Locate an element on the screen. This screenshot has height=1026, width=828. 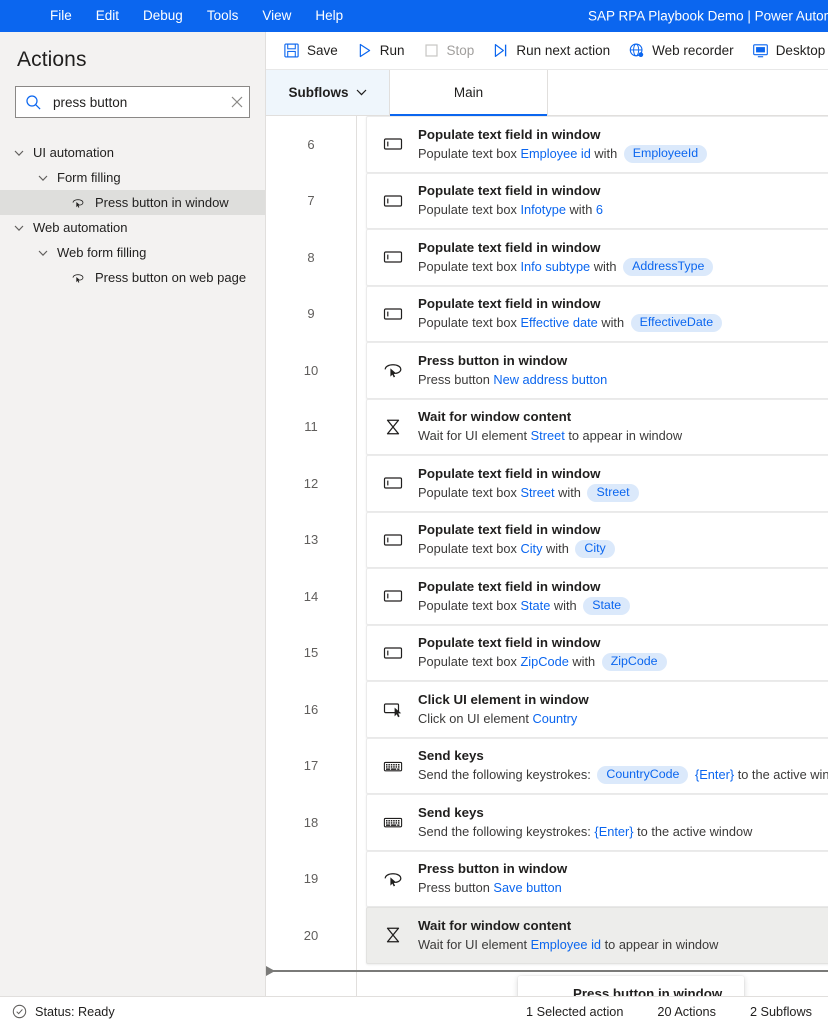
element-link: State is located at coordinates (535, 606).